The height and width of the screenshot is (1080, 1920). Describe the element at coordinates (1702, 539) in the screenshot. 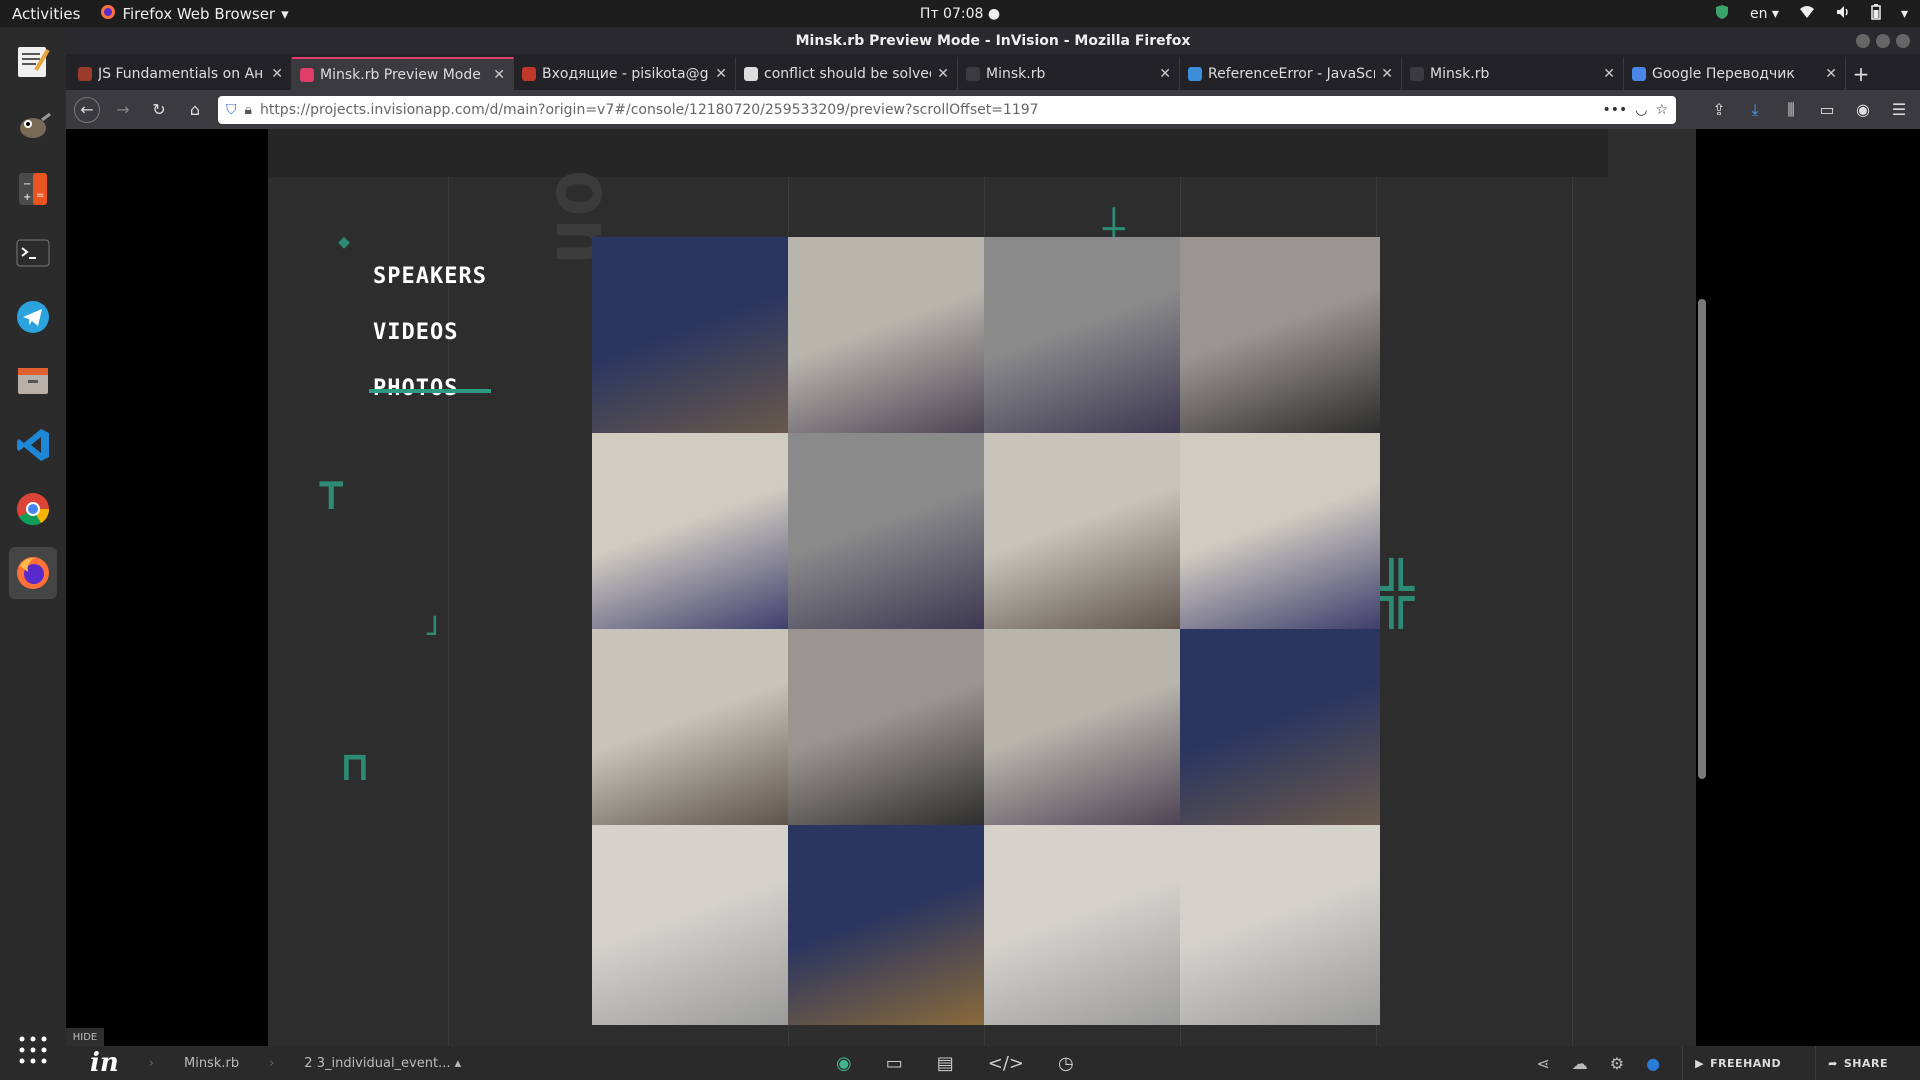

I see `scrollbar-thumb` at that location.